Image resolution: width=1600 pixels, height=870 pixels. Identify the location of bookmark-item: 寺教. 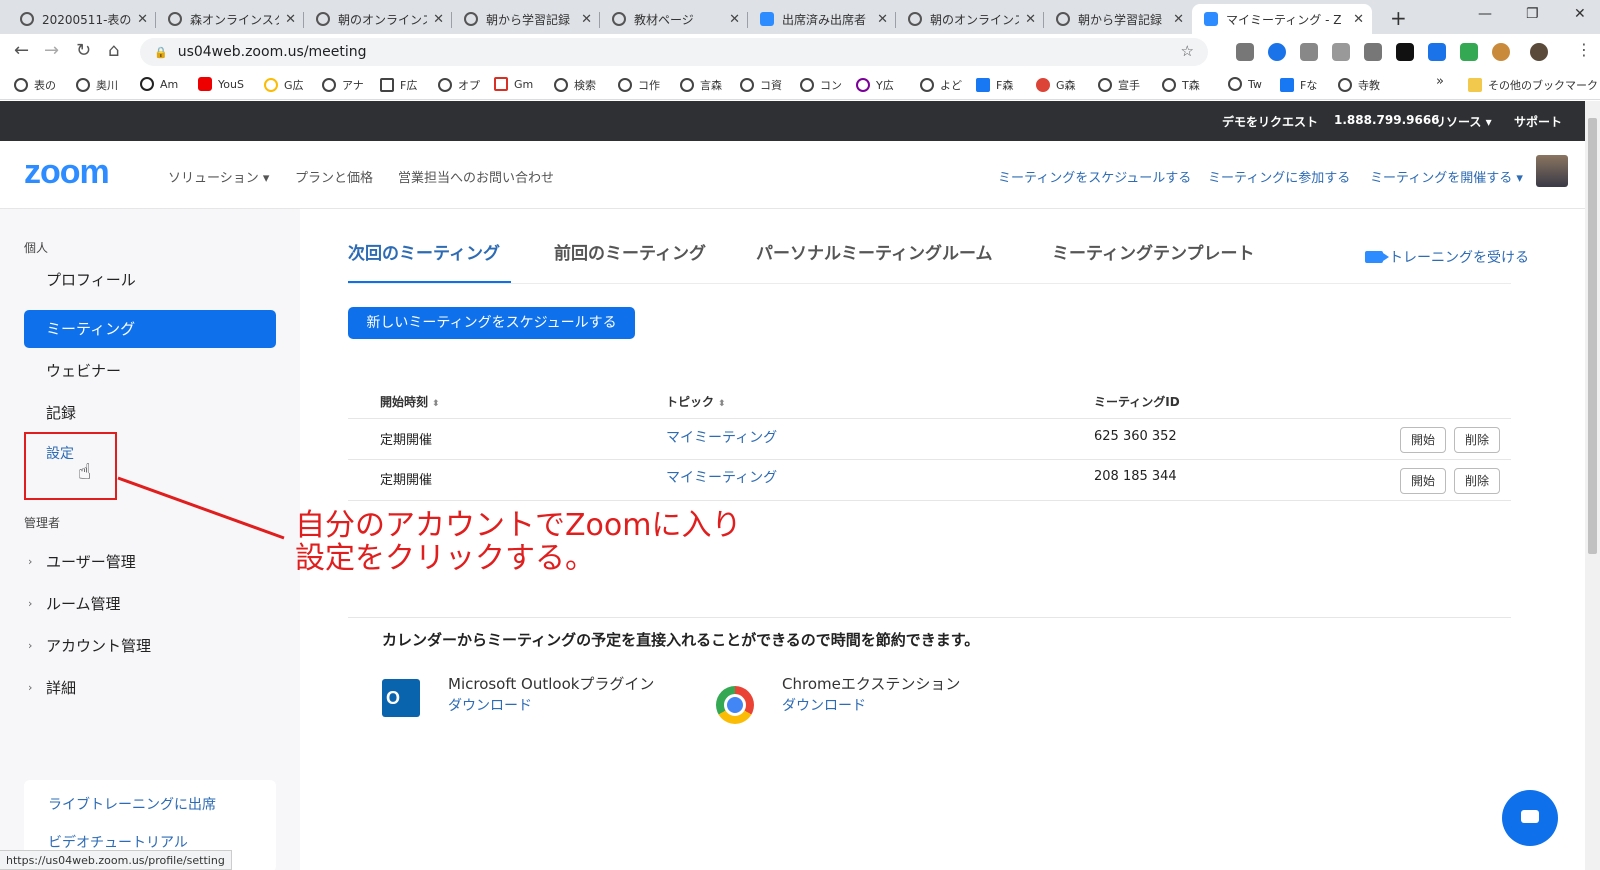
(1359, 85).